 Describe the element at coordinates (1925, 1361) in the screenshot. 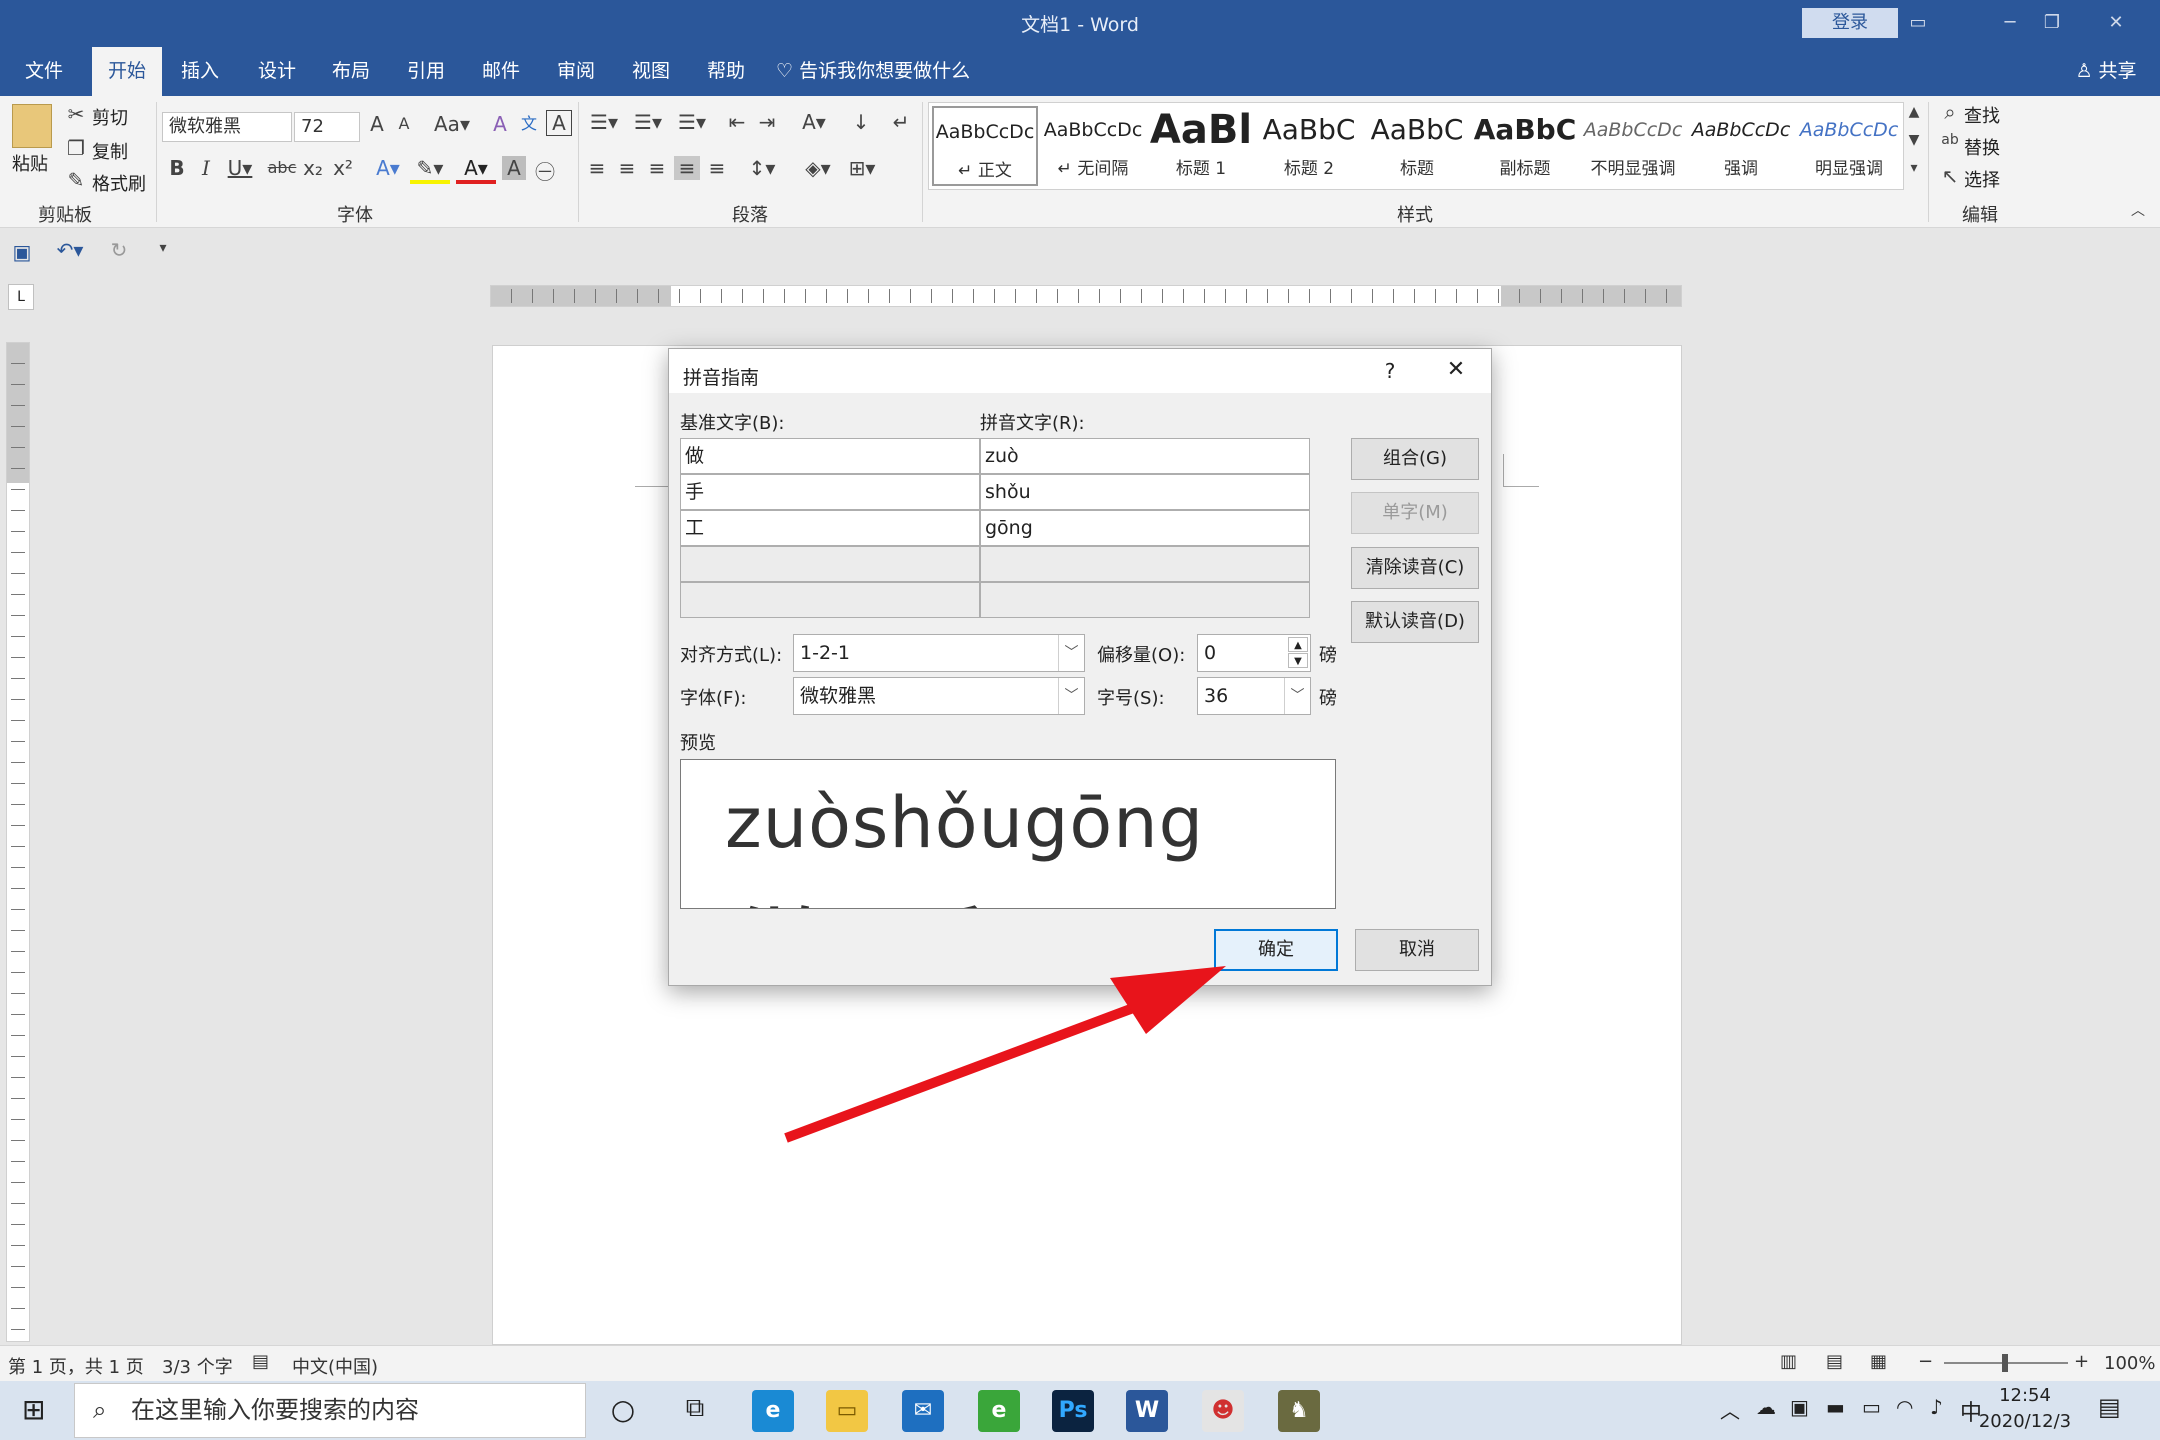

I see `zoom-out-icon: −` at that location.